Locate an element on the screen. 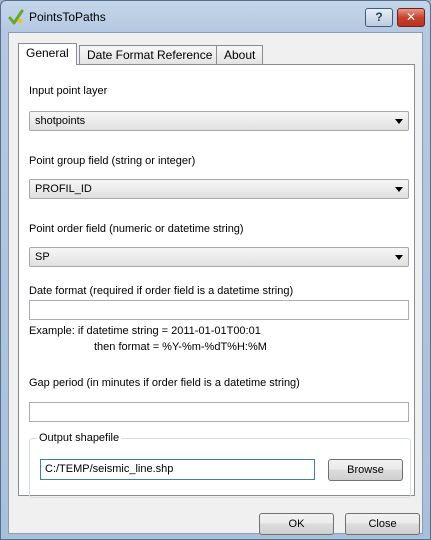 The height and width of the screenshot is (540, 431). tab-date-format-reference: Date Format Reference is located at coordinates (150, 54).